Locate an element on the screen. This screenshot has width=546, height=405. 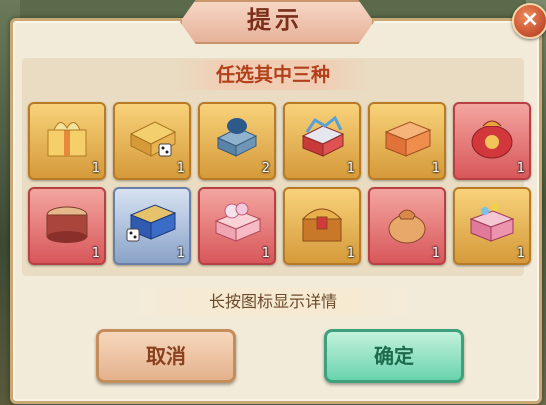
red-pouch-icon is located at coordinates (492, 139).